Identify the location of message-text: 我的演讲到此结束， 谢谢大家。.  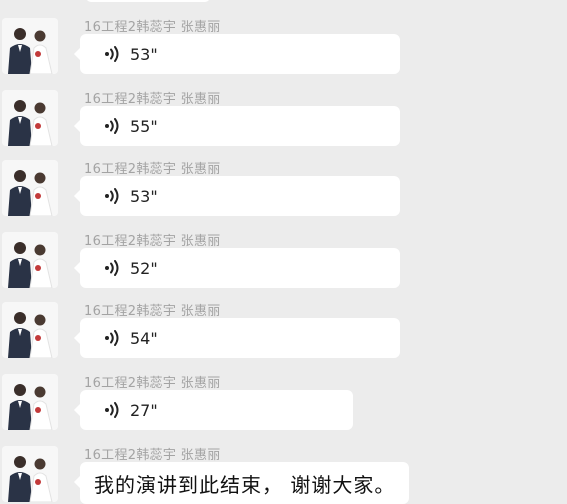
(245, 484).